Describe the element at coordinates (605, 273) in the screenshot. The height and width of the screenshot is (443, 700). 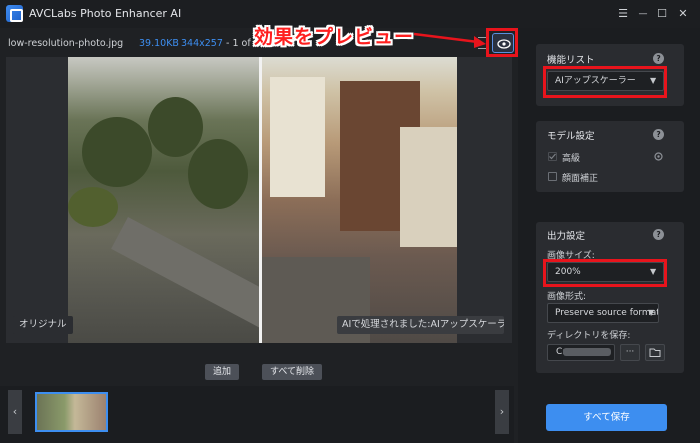
I see `annotation-highlight-size` at that location.